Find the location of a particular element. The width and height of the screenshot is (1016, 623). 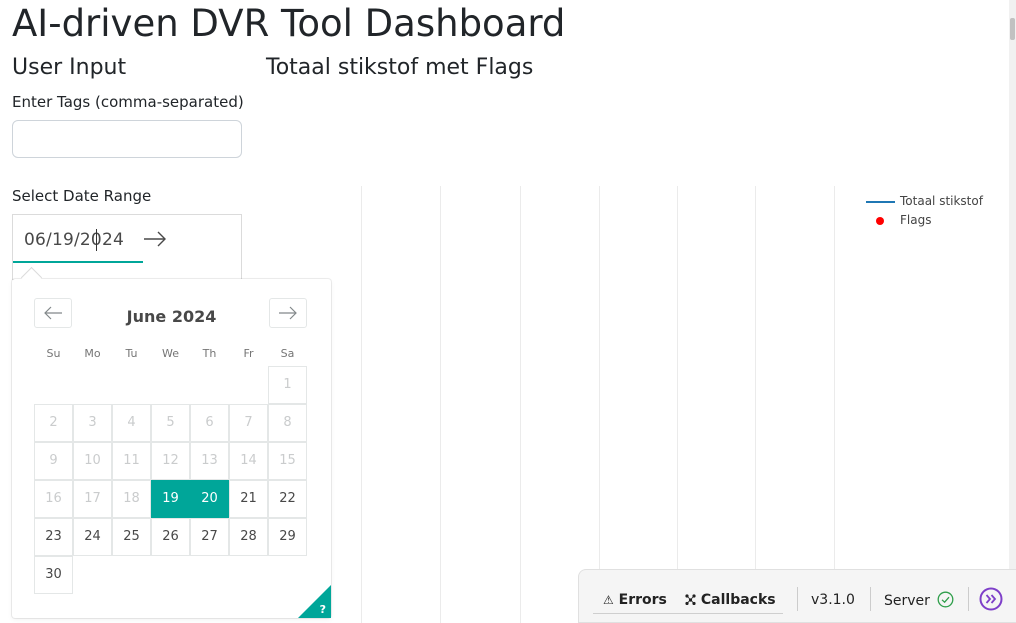

weekday-label: Fr is located at coordinates (248, 353).